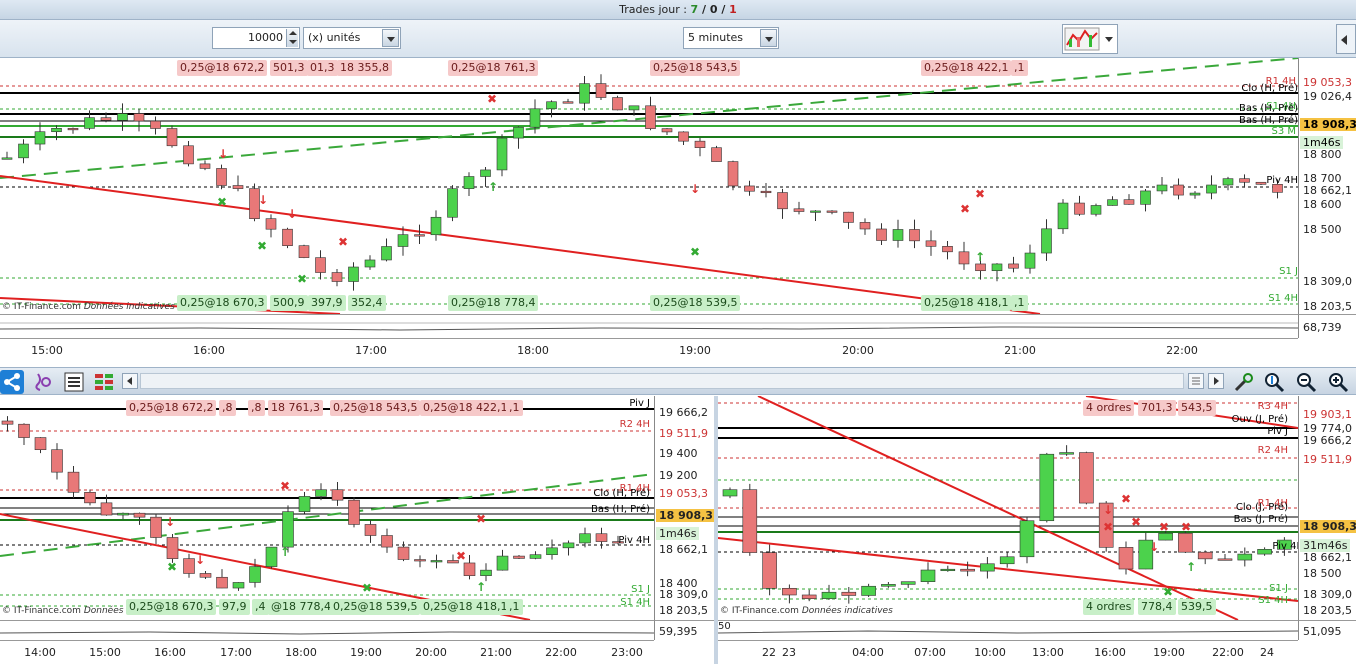  What do you see at coordinates (1346, 39) in the screenshot?
I see `collapse-panel-button` at bounding box center [1346, 39].